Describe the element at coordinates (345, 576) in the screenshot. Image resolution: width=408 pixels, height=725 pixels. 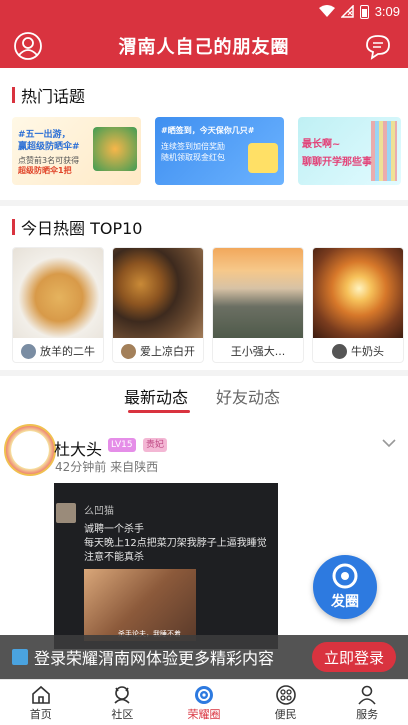
I see `camera-aperture-icon` at that location.